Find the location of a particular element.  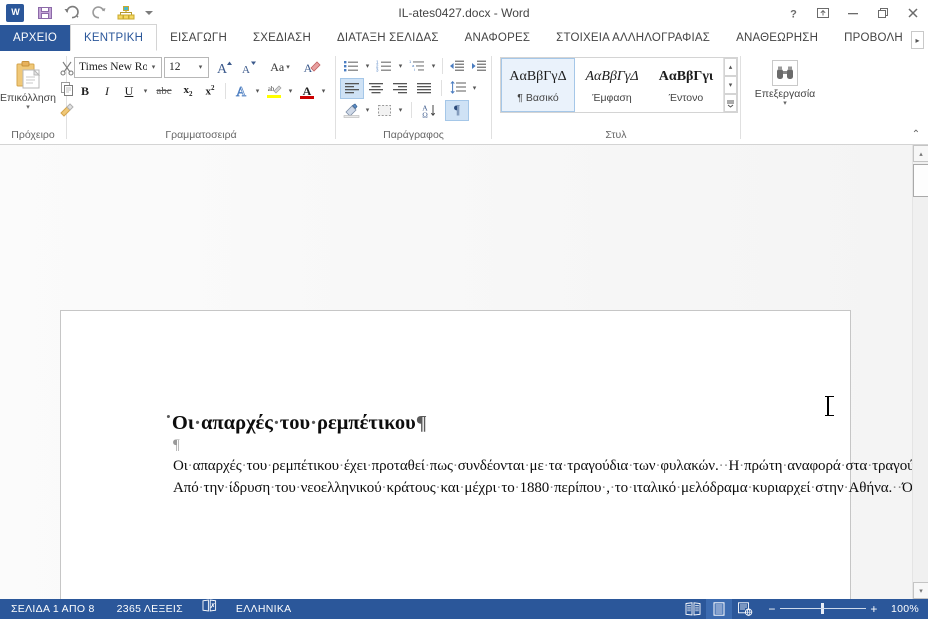

tab-overflow-button: ▸ is located at coordinates (917, 40).